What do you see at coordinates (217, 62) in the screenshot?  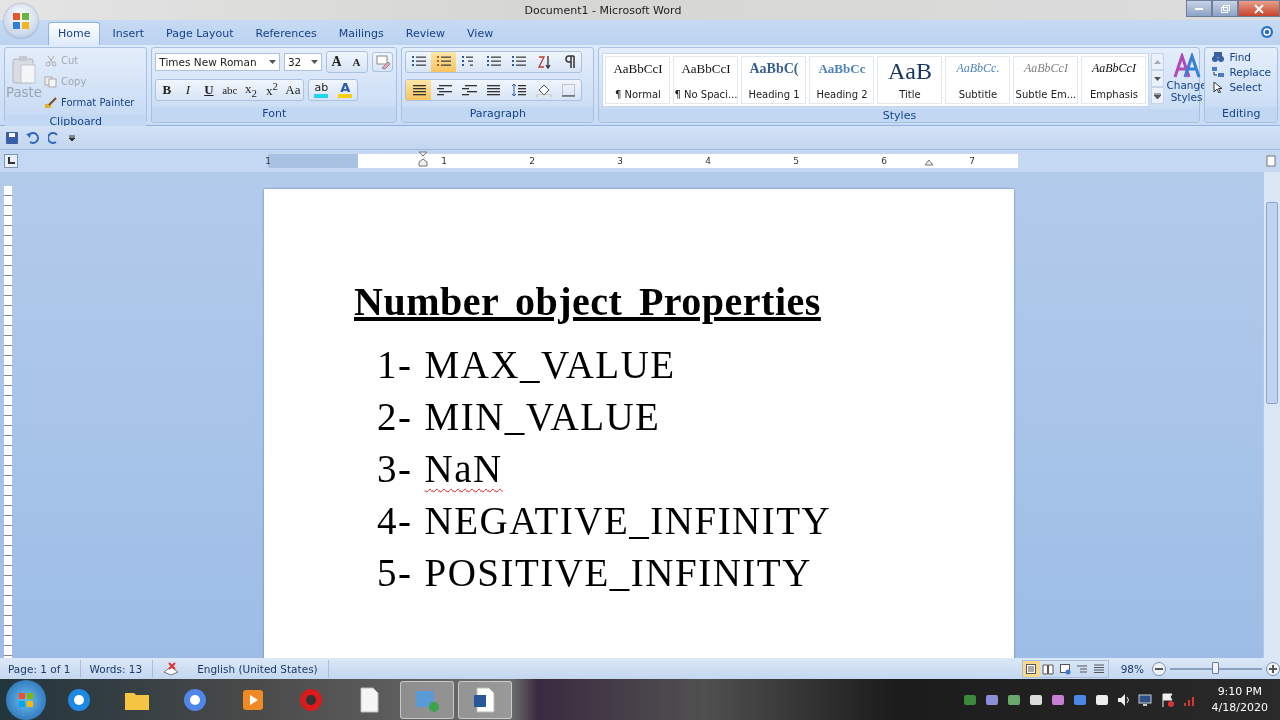 I see `font-name-field: Times New Roman` at bounding box center [217, 62].